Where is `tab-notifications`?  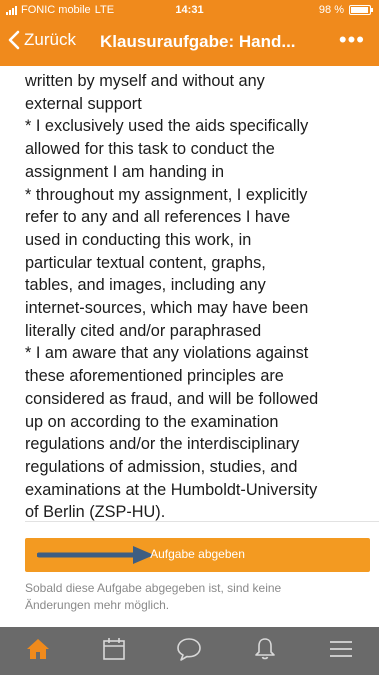 tab-notifications is located at coordinates (265, 651).